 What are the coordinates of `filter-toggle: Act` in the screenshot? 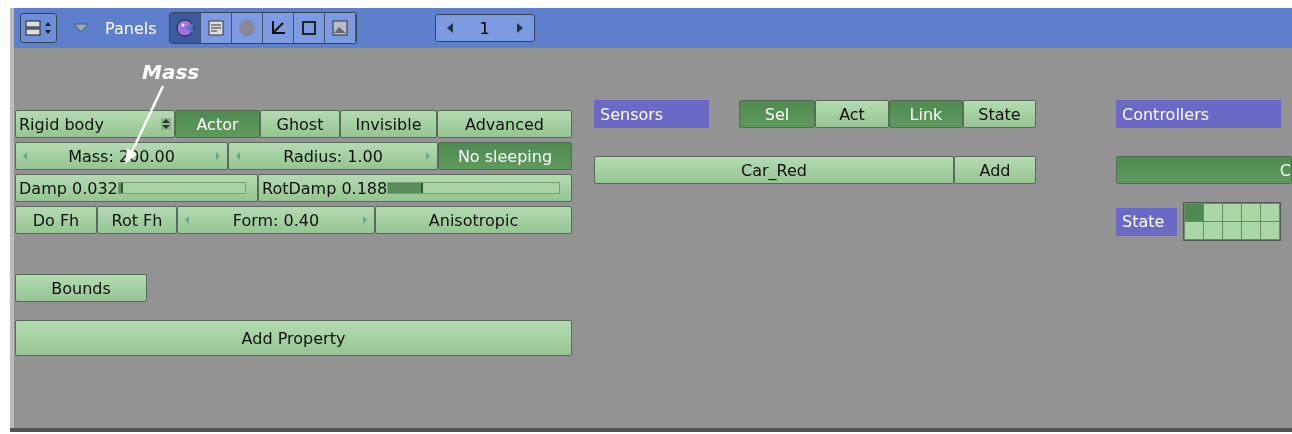 It's located at (852, 114).